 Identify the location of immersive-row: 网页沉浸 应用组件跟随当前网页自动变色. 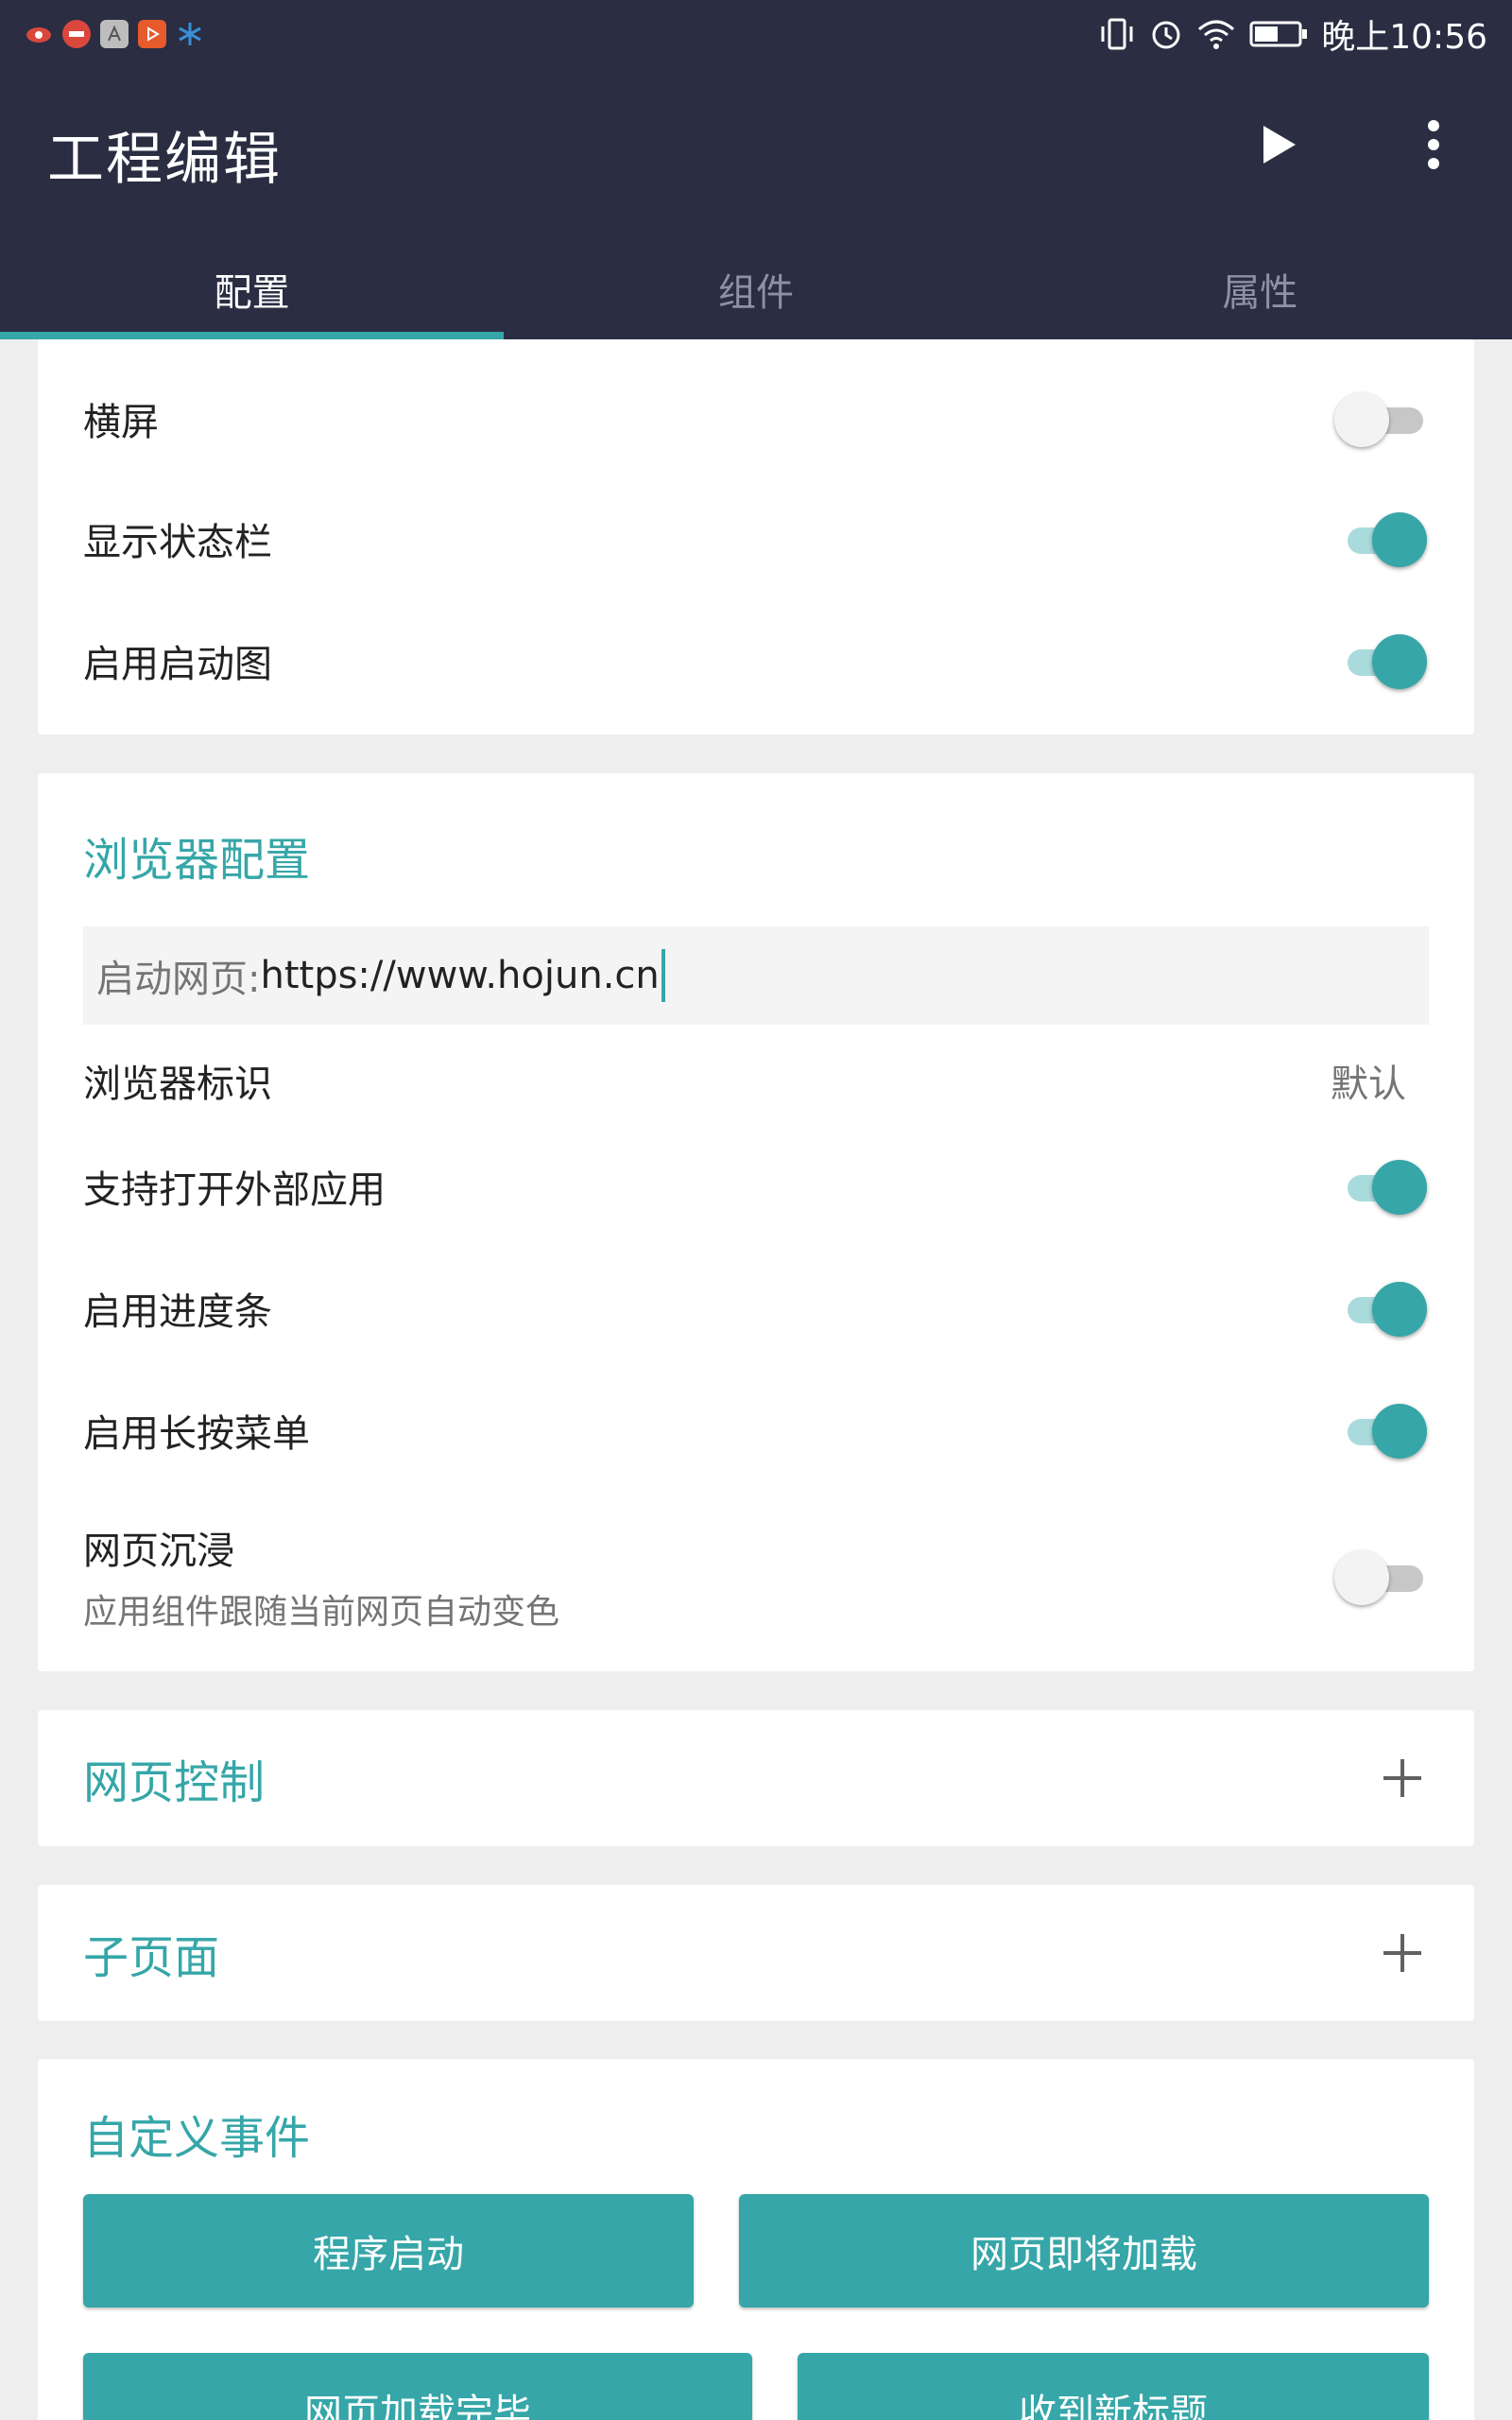
(756, 1577).